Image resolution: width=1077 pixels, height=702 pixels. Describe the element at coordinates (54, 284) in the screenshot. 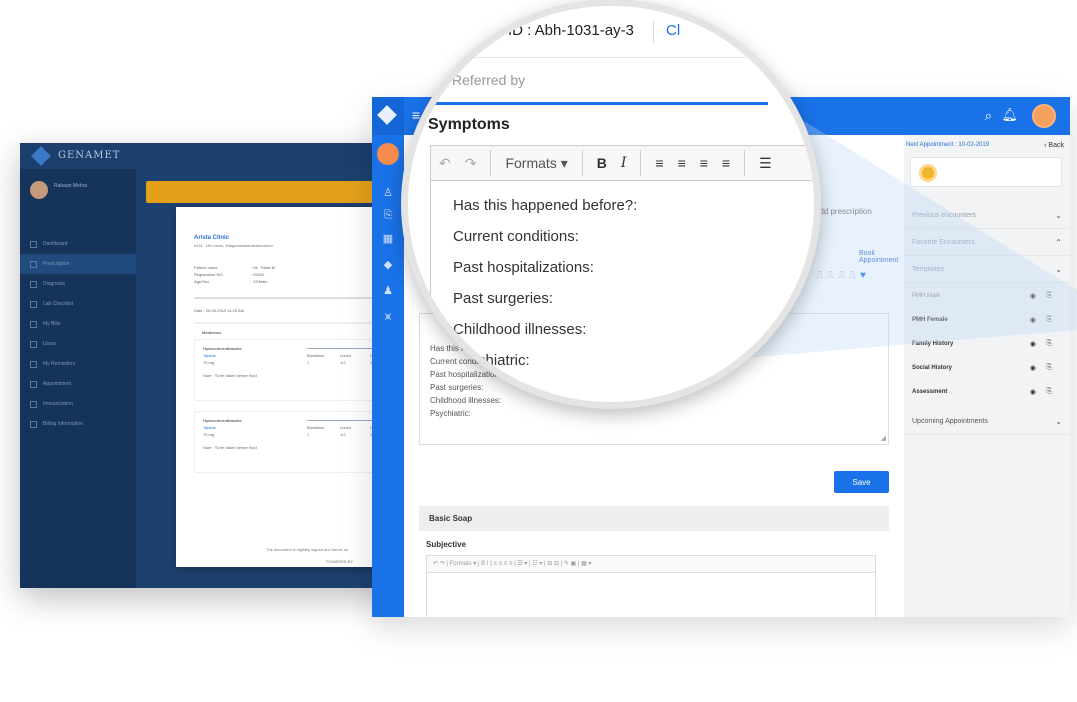

I see `sidebar-item-label: Diagnosis` at that location.